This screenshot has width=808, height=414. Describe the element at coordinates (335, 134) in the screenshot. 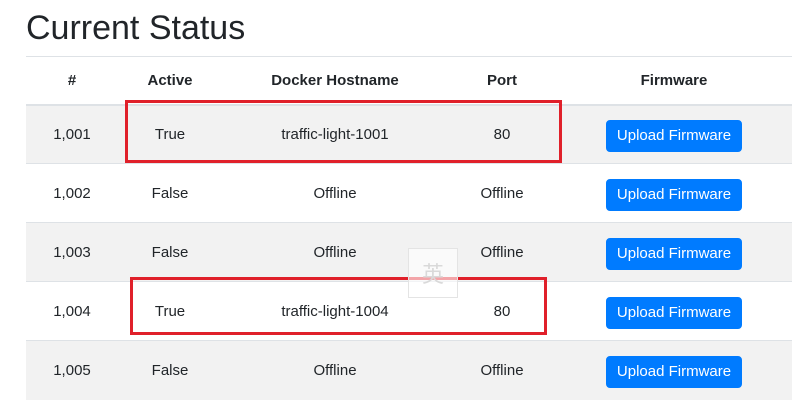

I see `cell-hostname: traffic-light-1001` at that location.